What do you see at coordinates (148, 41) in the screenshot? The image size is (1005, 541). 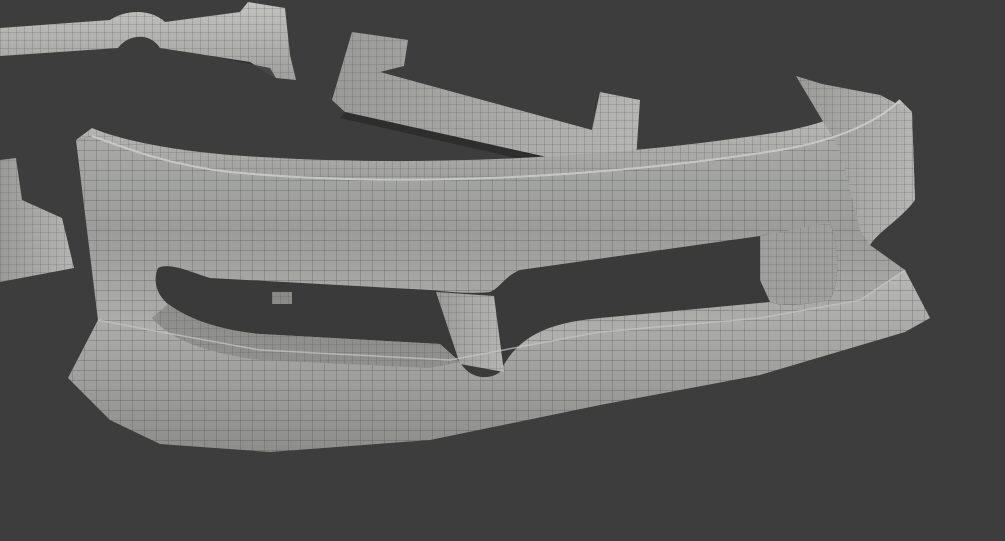 I see `rear-bumper-piece` at bounding box center [148, 41].